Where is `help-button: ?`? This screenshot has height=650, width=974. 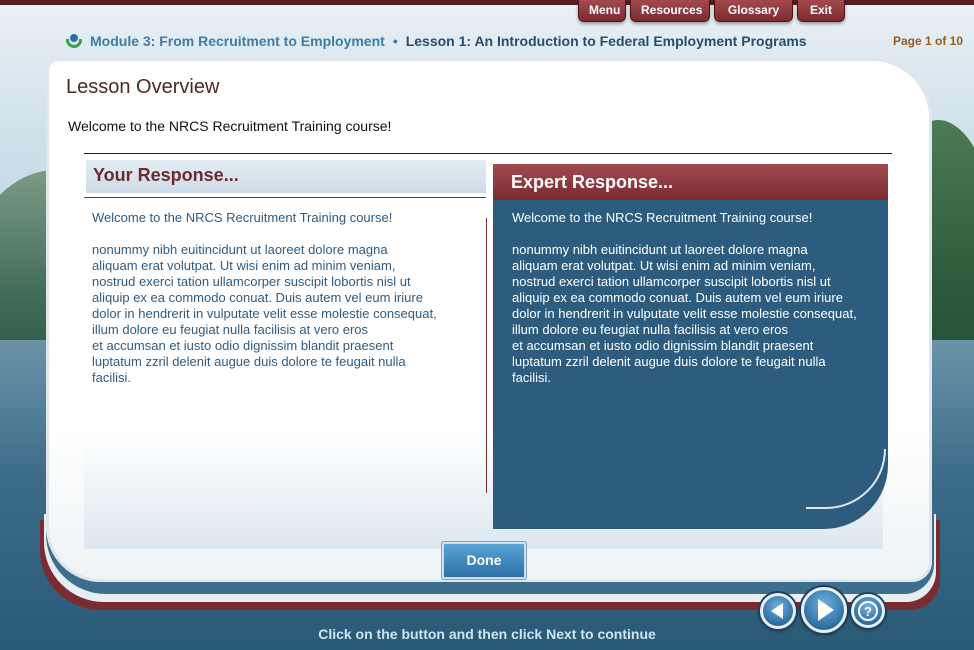
help-button: ? is located at coordinates (868, 611).